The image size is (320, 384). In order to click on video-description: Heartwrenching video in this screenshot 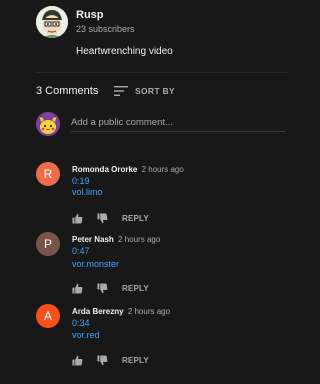, I will do `click(124, 51)`.